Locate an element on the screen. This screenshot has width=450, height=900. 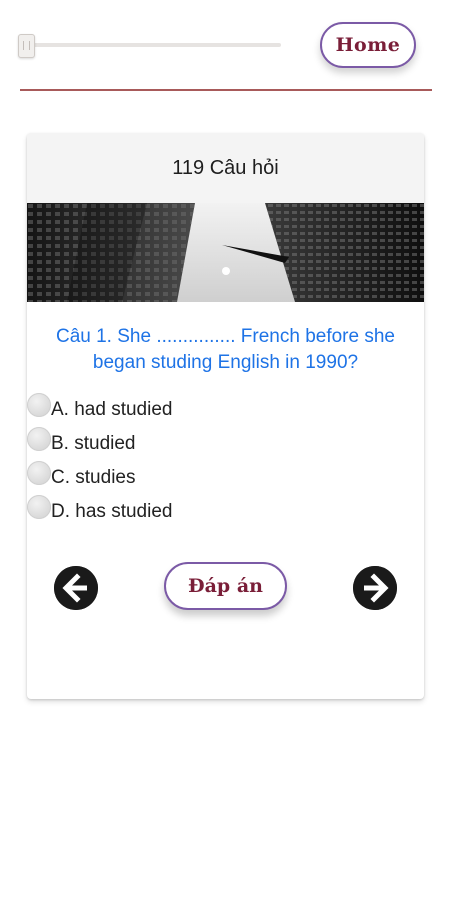
arrow-right-circle-icon is located at coordinates (375, 588).